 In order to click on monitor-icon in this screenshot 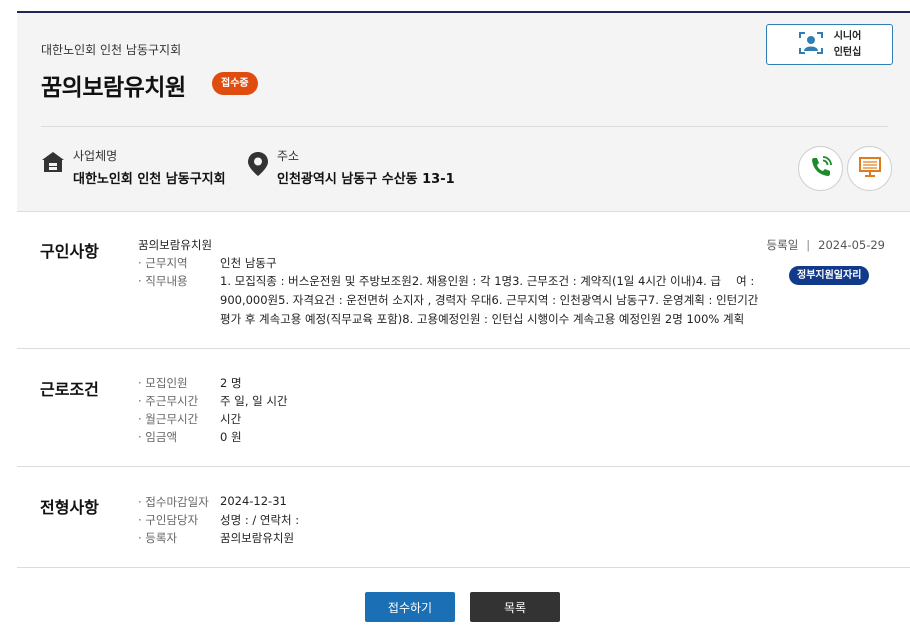, I will do `click(870, 169)`.